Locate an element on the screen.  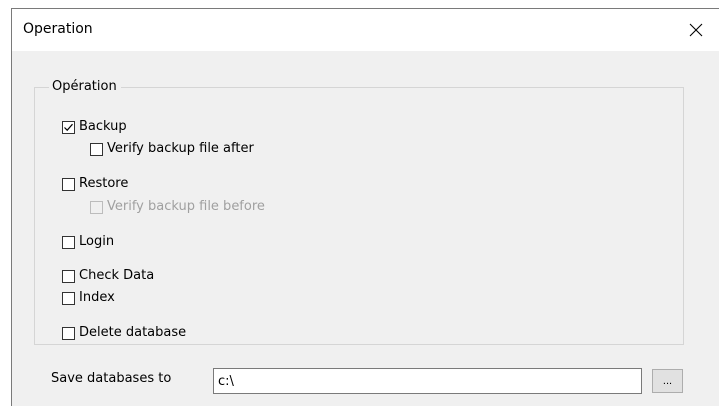
check-data-label: Check Data is located at coordinates (117, 275).